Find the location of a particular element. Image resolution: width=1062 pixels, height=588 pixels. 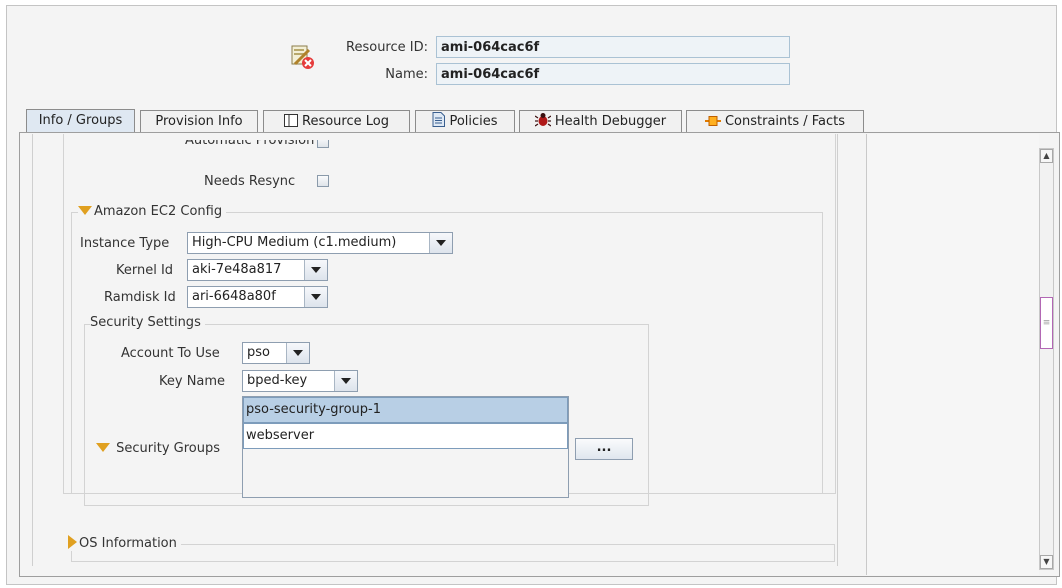

account-select: pso is located at coordinates (276, 353).